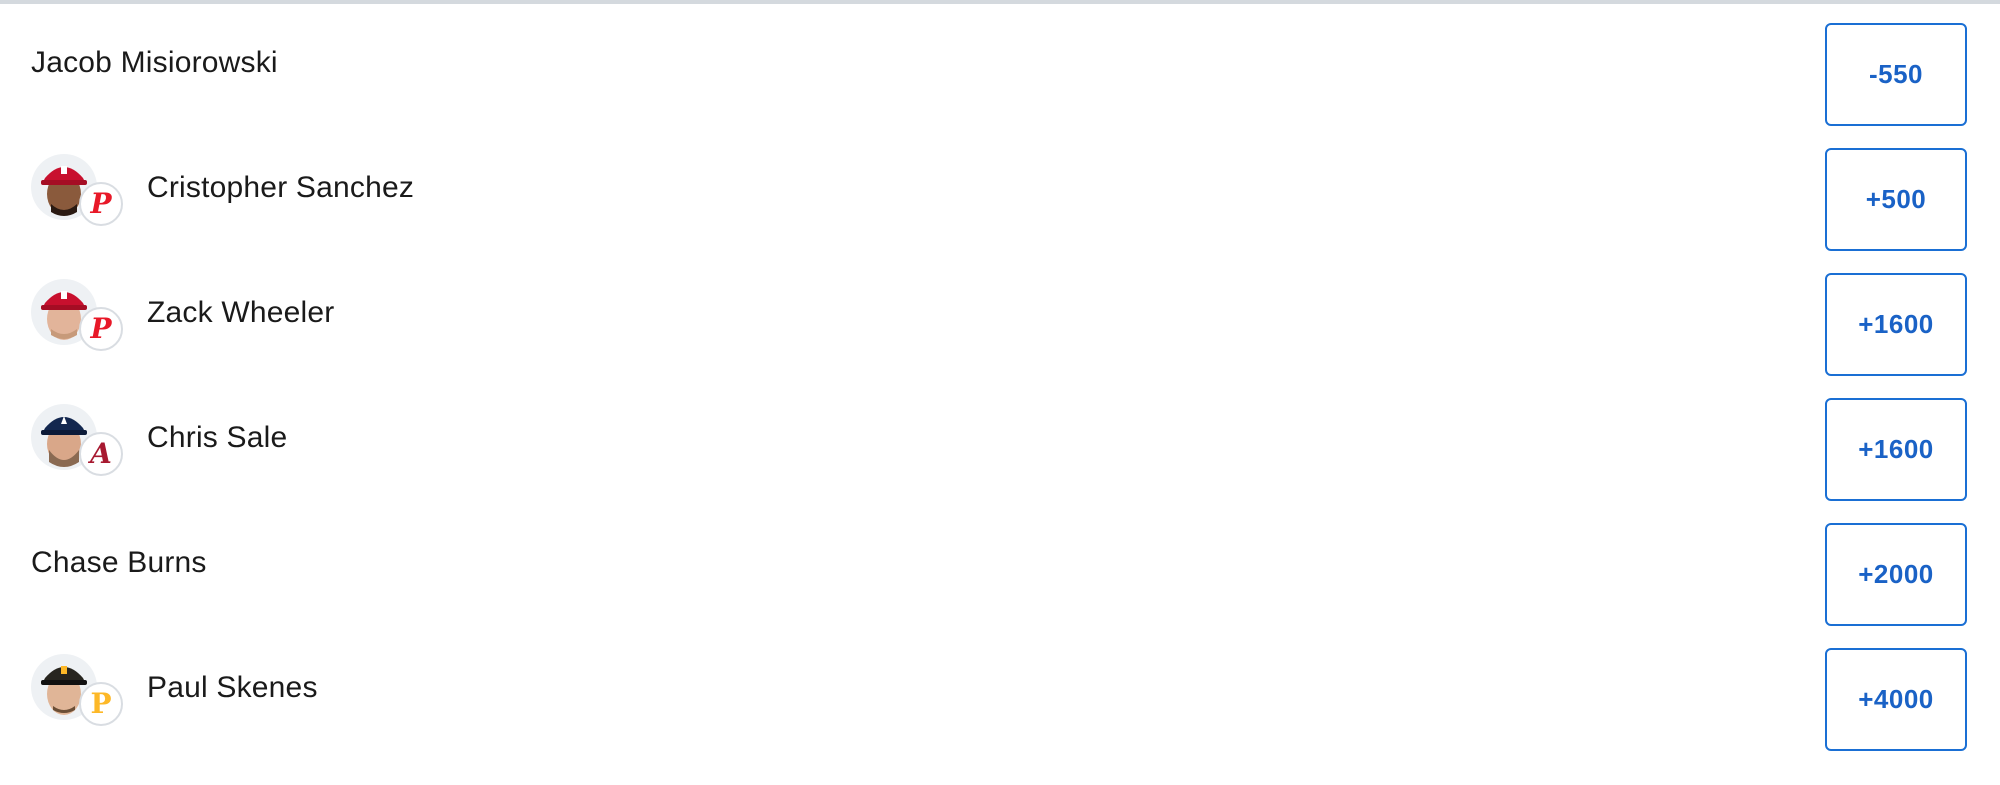 Image resolution: width=2000 pixels, height=785 pixels. I want to click on player-name: Jacob Misiorowski, so click(154, 62).